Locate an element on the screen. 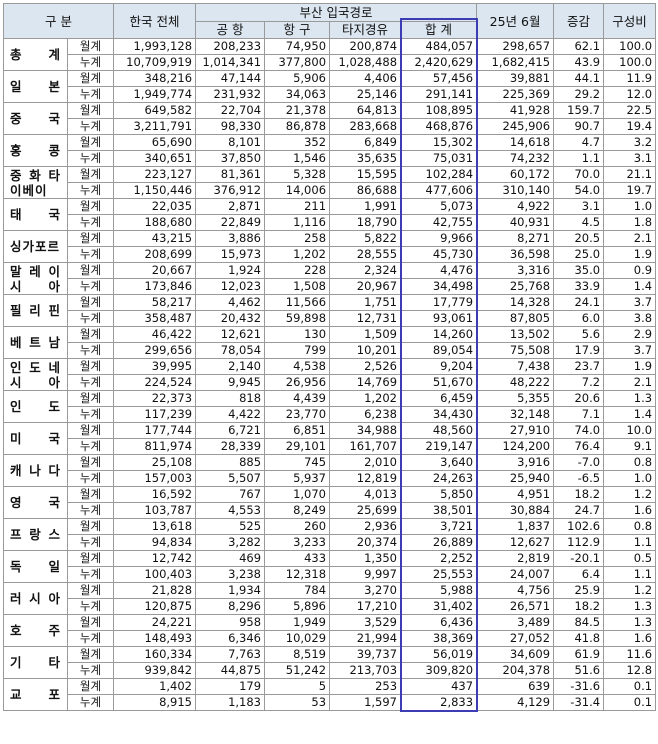 The width and height of the screenshot is (658, 744). sum-cell: 42,755 is located at coordinates (439, 222).